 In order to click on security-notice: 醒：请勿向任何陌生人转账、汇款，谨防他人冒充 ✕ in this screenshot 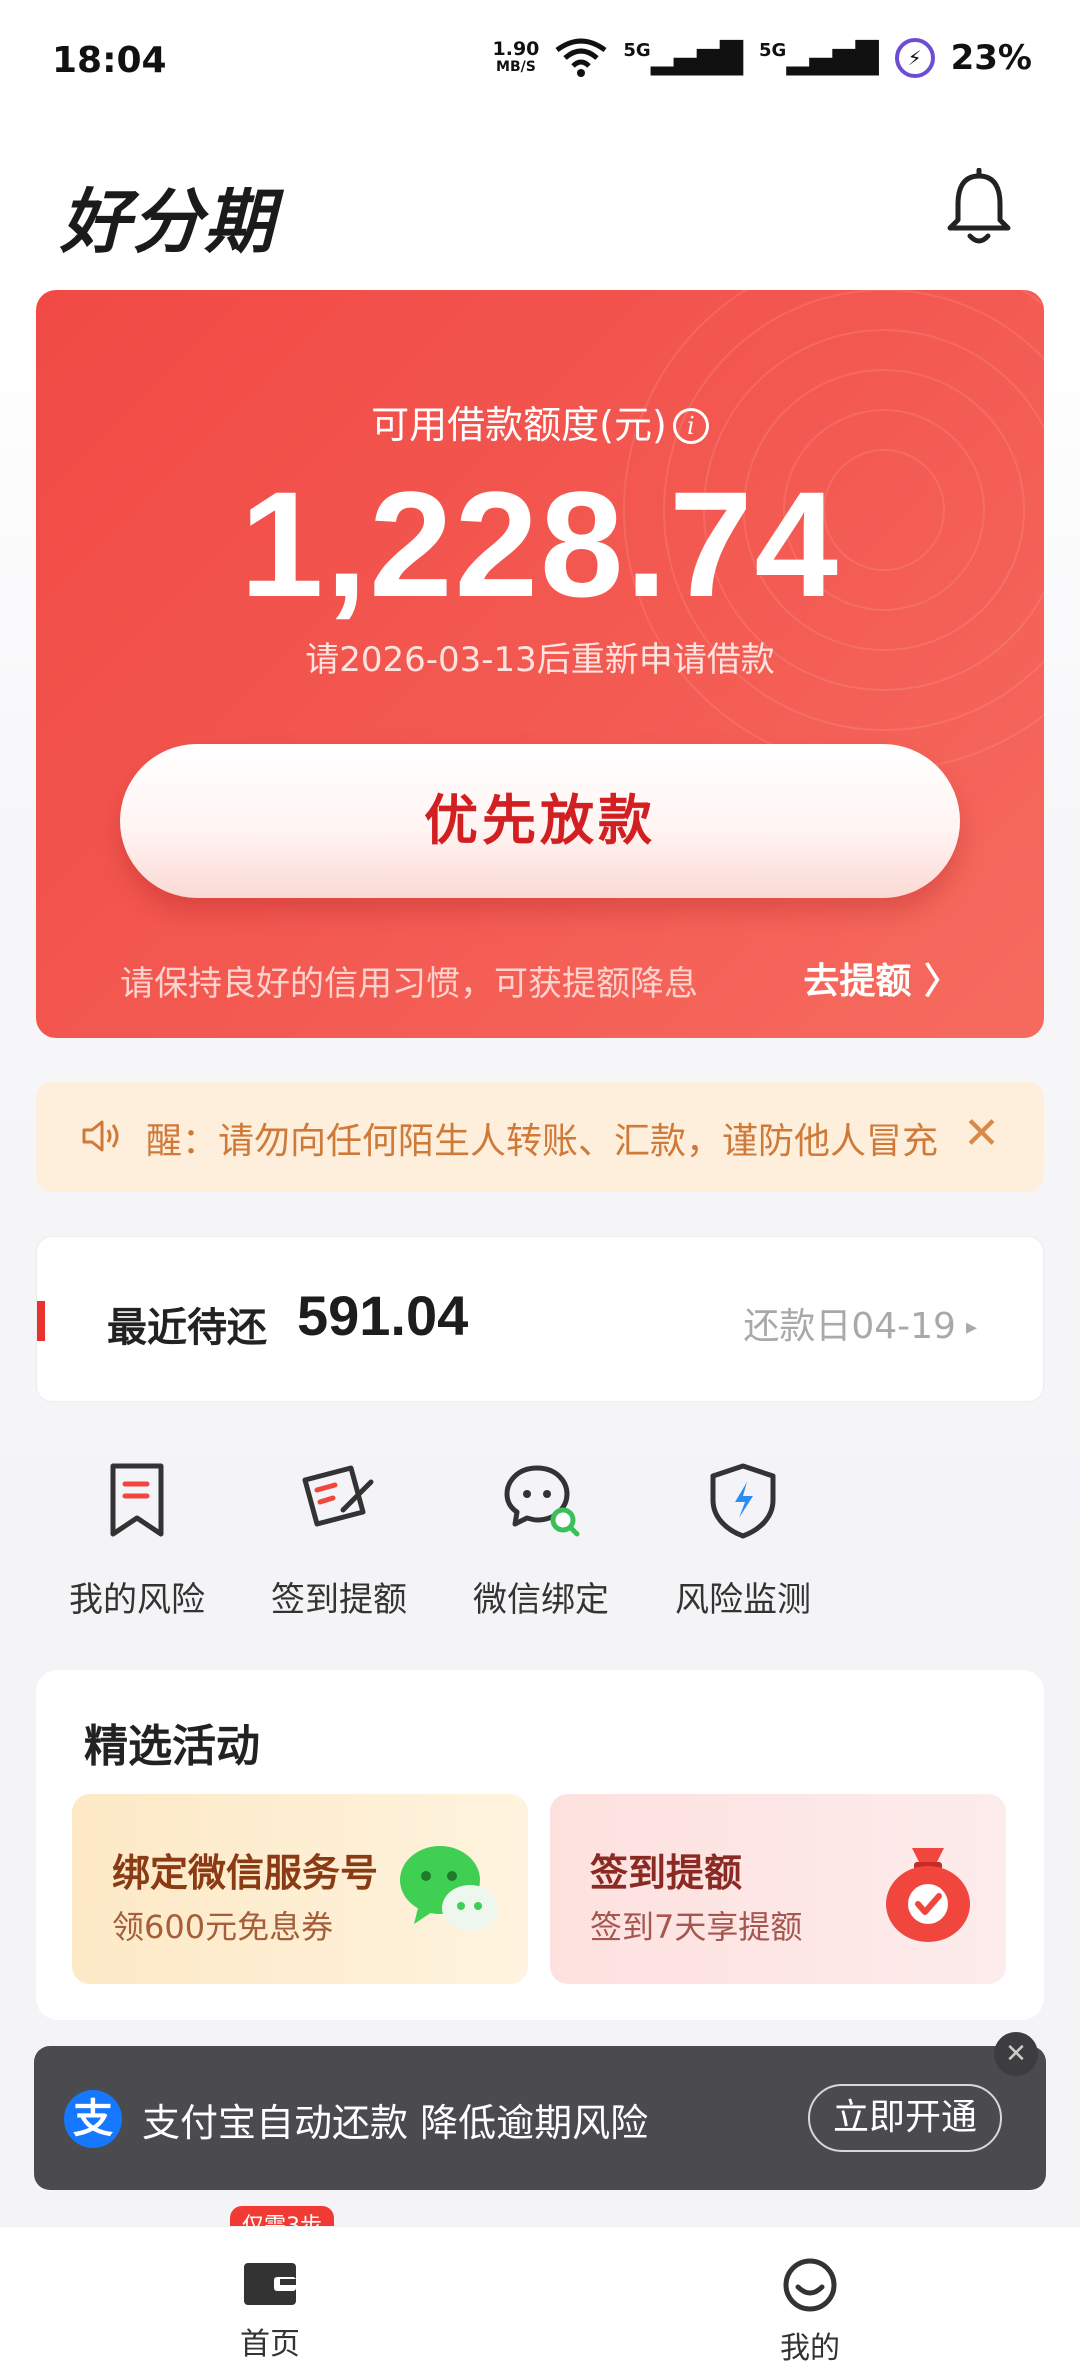, I will do `click(540, 1137)`.